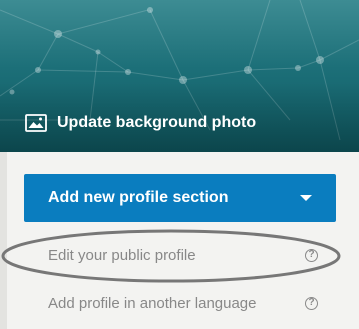  I want to click on chevron-down-icon, so click(306, 198).